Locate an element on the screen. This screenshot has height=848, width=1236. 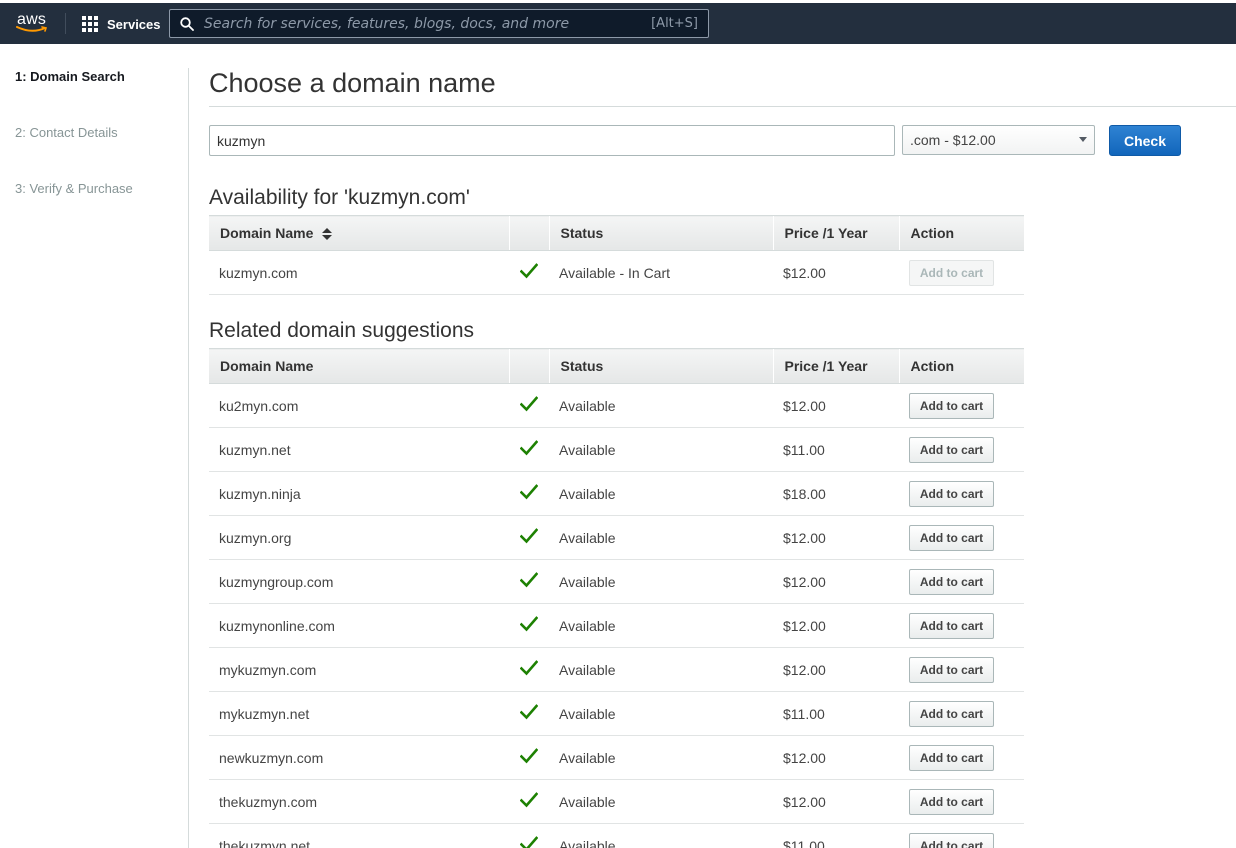
global-search: [Alt+S] is located at coordinates (439, 23).